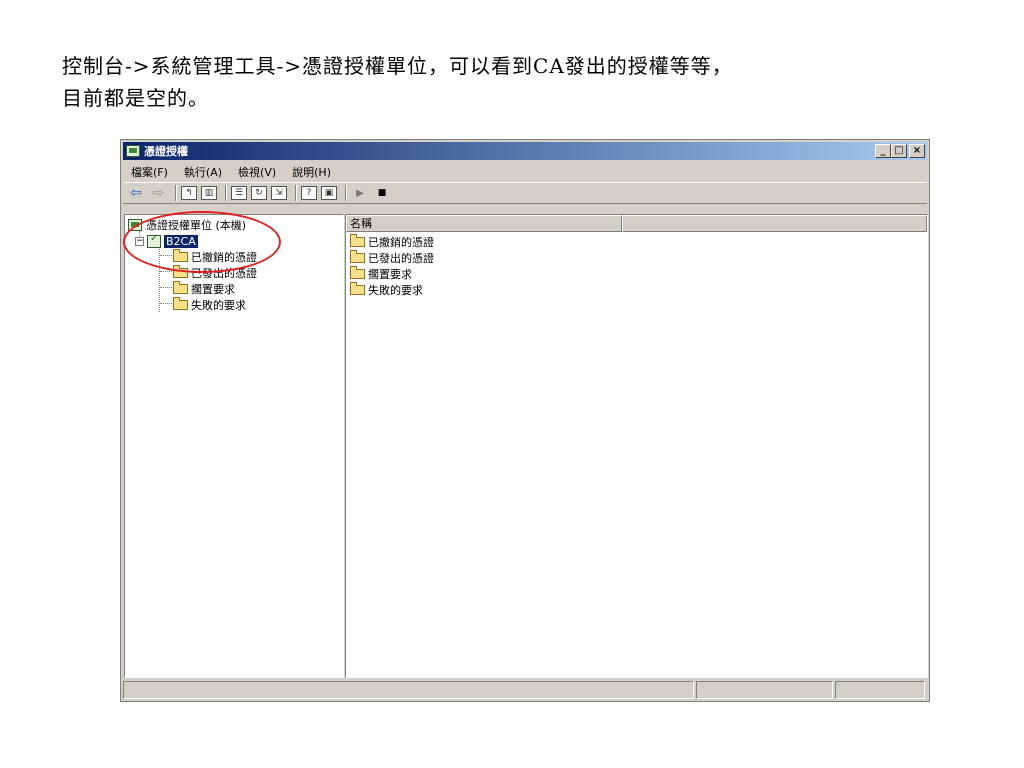 The image size is (1024, 768). What do you see at coordinates (311, 172) in the screenshot?
I see `menu-help: 說明(H)` at bounding box center [311, 172].